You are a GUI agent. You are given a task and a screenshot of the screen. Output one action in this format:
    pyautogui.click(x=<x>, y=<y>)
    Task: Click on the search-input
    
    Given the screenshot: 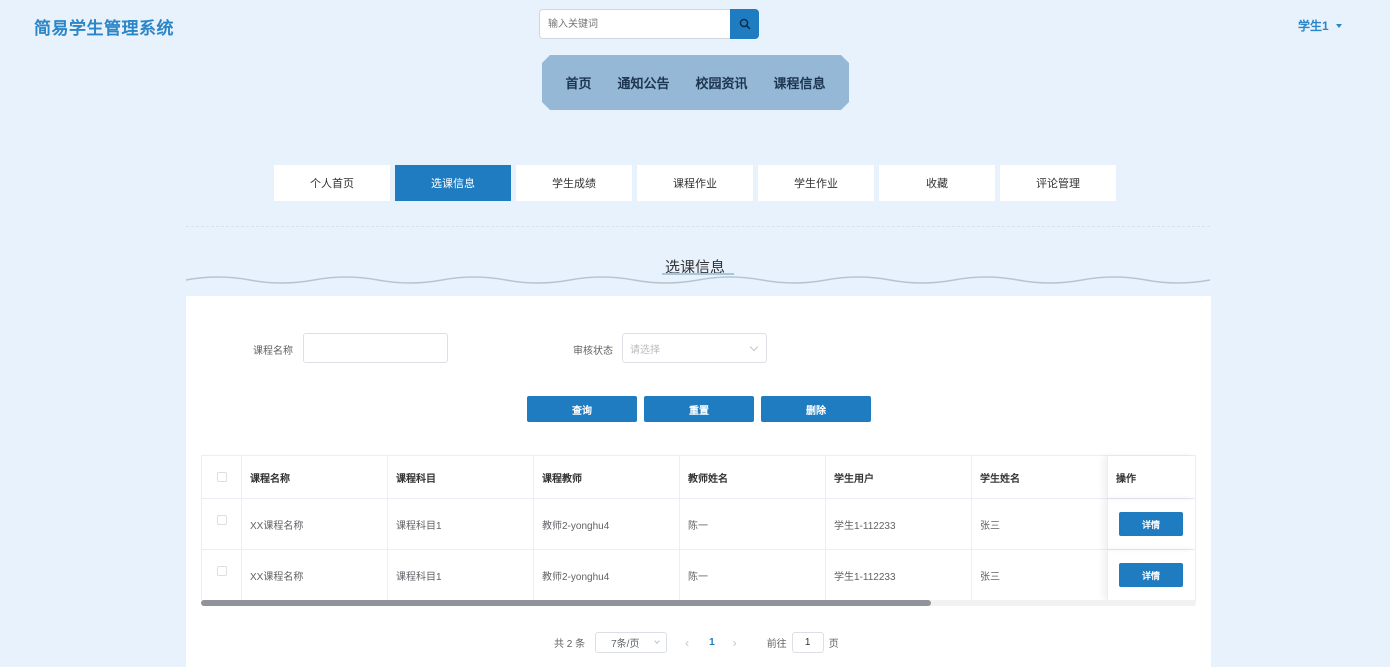 What is the action you would take?
    pyautogui.click(x=634, y=24)
    